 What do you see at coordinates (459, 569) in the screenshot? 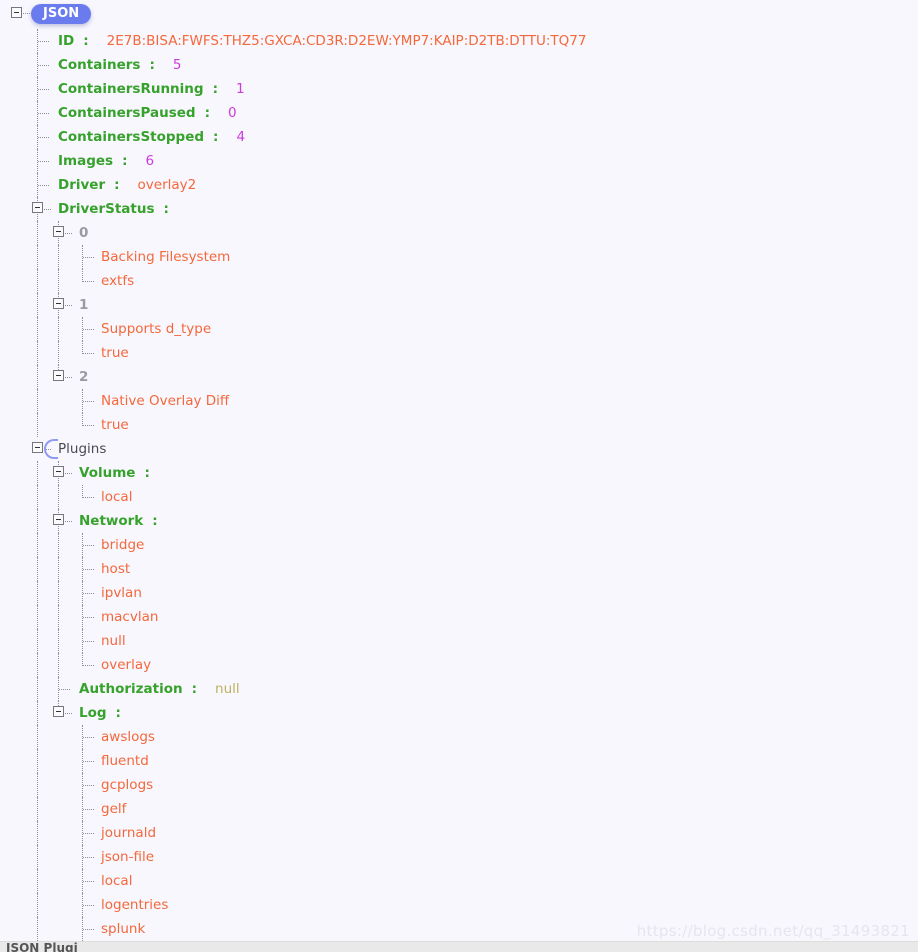
I see `tree-row-network-1: host` at bounding box center [459, 569].